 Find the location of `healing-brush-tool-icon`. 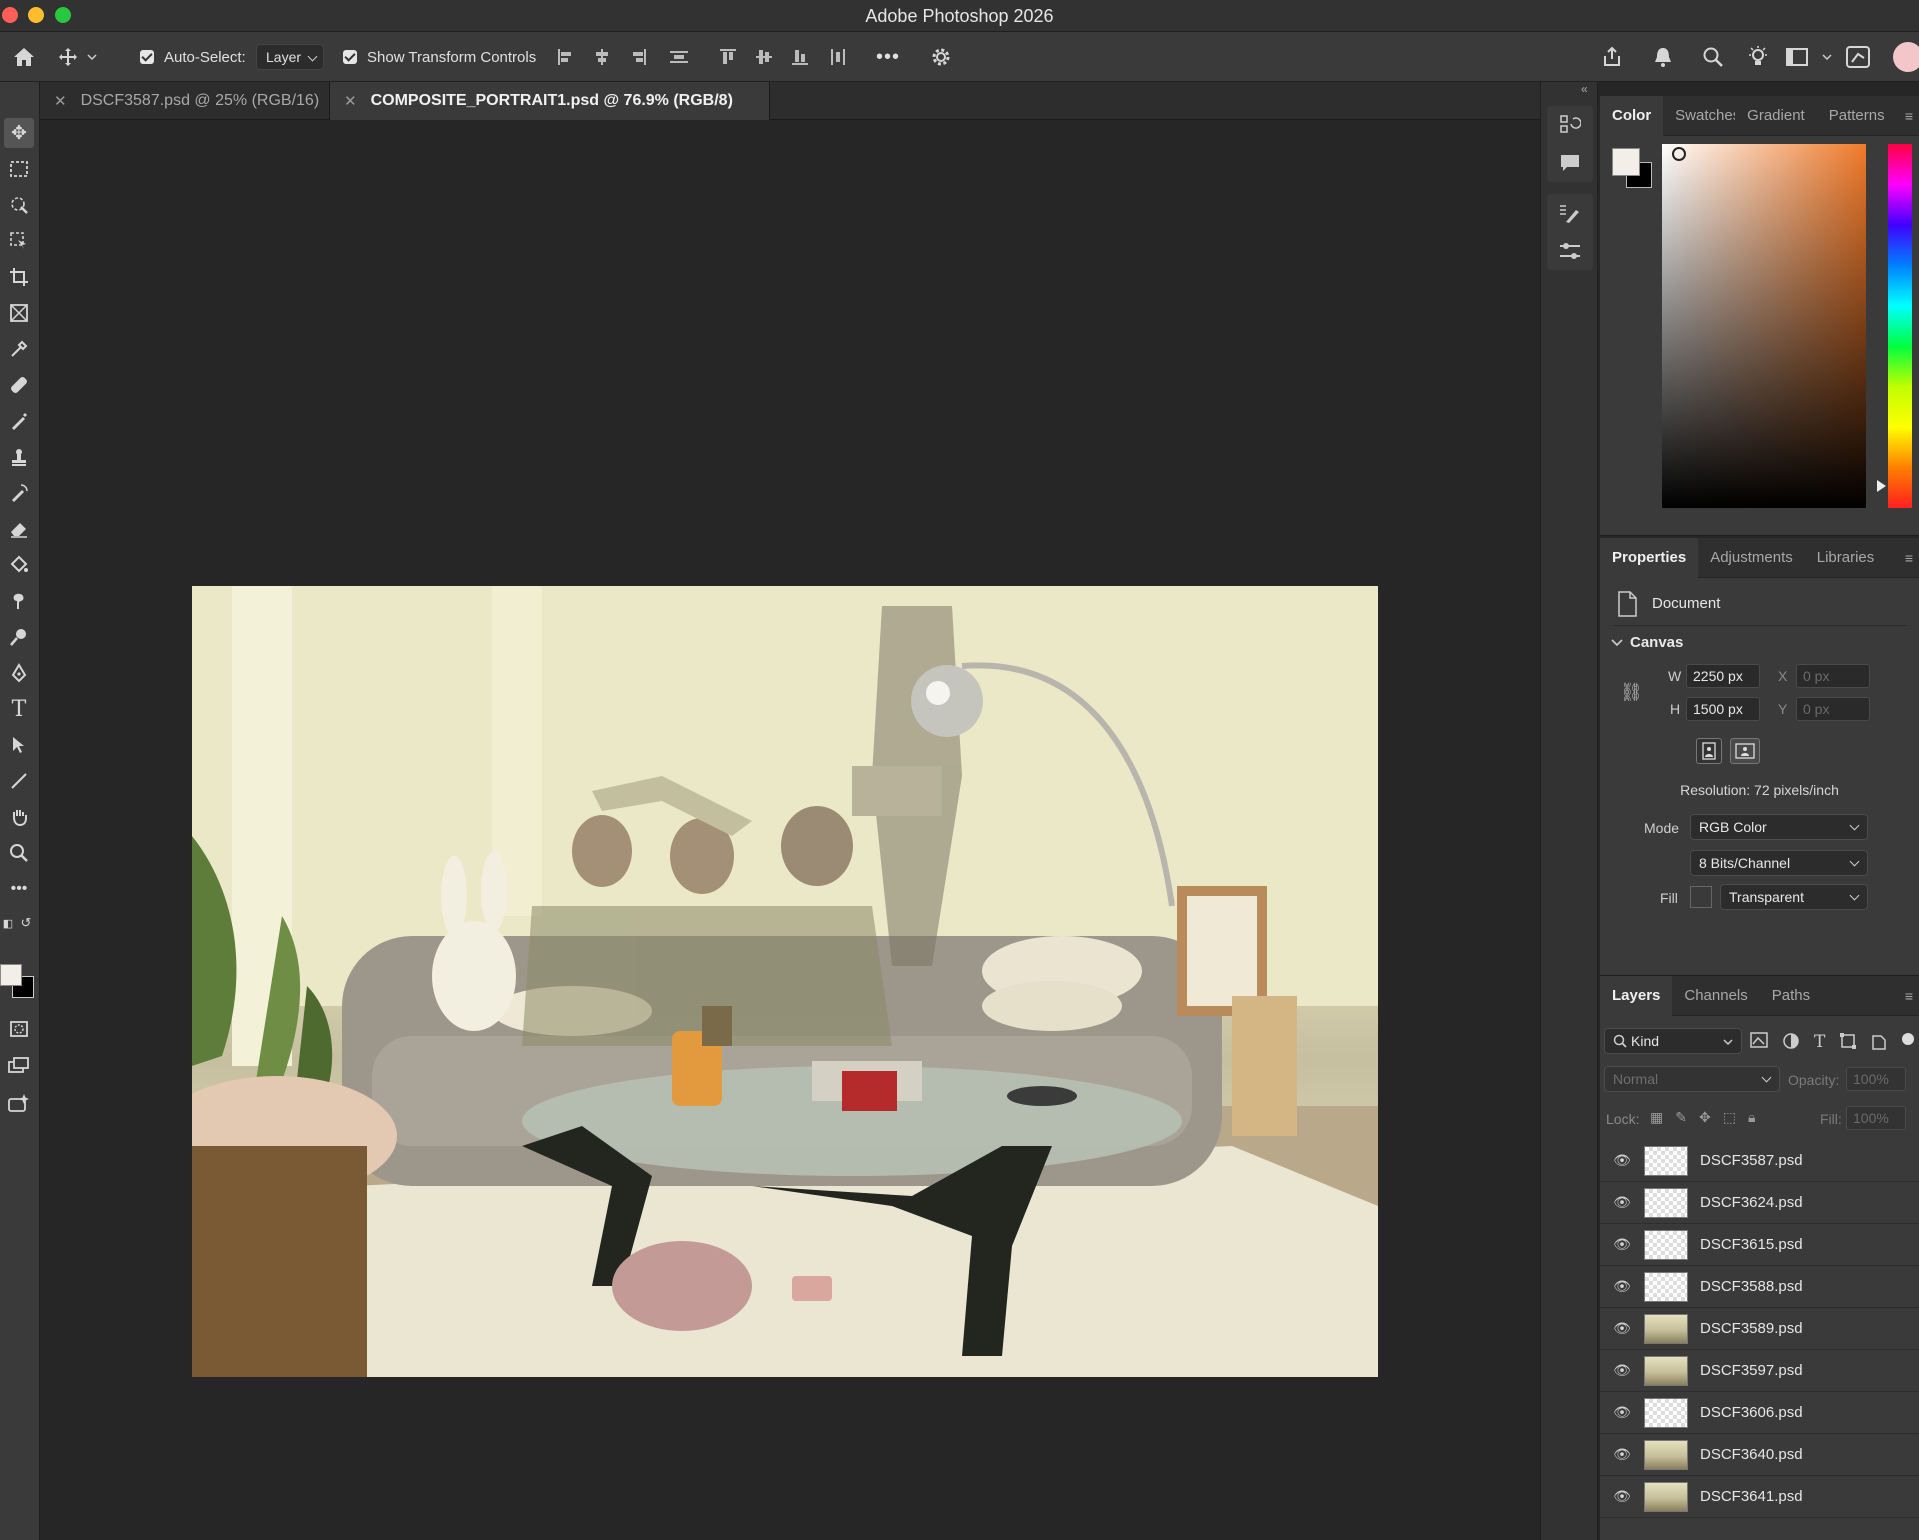

healing-brush-tool-icon is located at coordinates (19, 385).